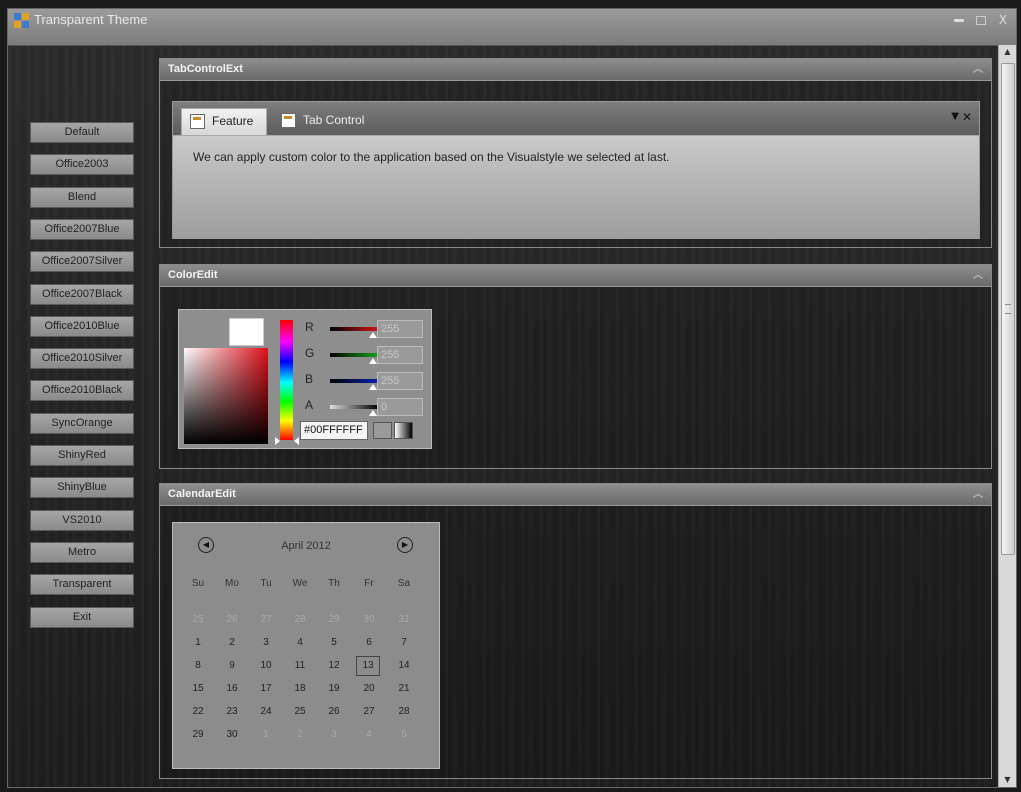  What do you see at coordinates (404, 665) in the screenshot?
I see `calendar-day: 14` at bounding box center [404, 665].